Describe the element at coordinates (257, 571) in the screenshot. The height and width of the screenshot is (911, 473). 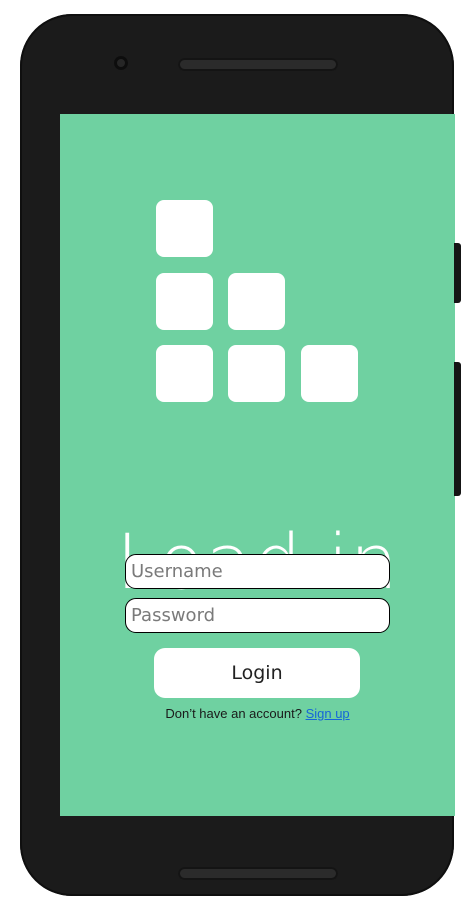
I see `username-input` at that location.